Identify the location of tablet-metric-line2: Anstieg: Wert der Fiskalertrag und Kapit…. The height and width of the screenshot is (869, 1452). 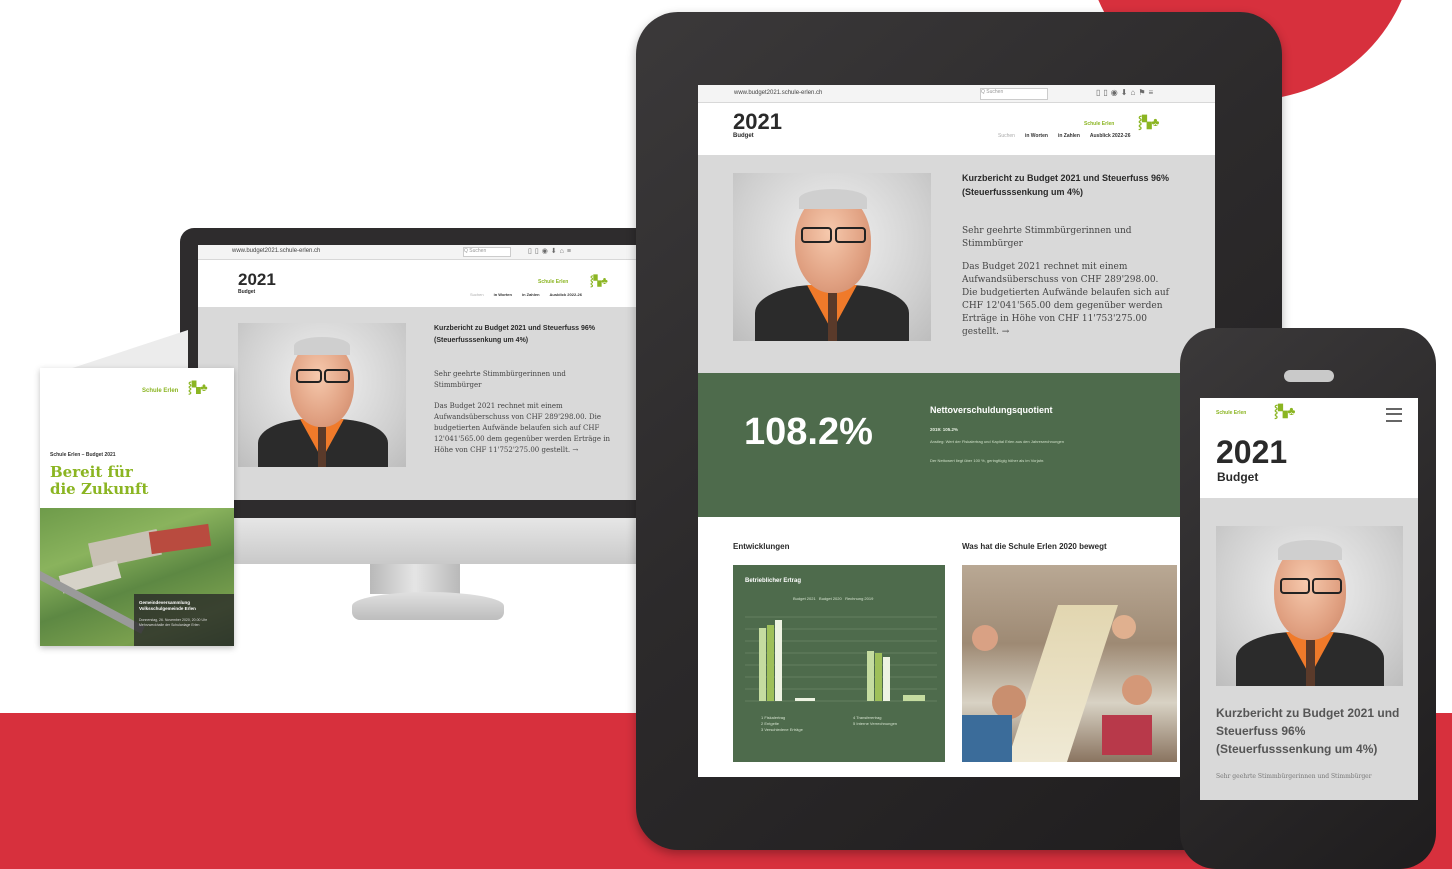
(997, 441).